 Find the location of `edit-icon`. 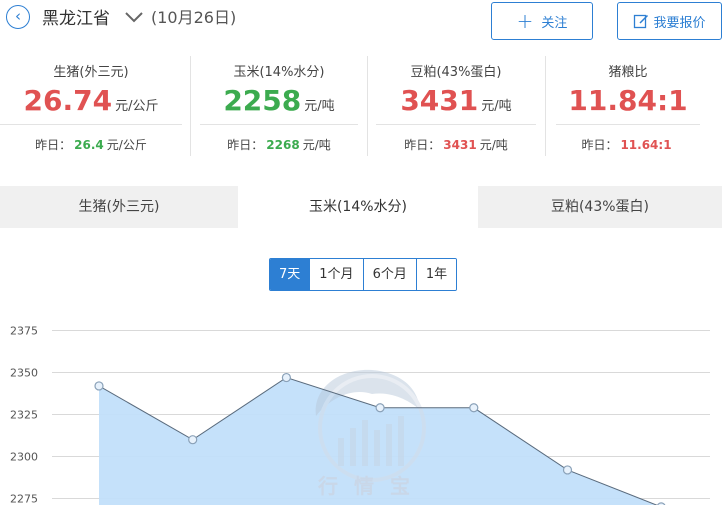

edit-icon is located at coordinates (641, 21).